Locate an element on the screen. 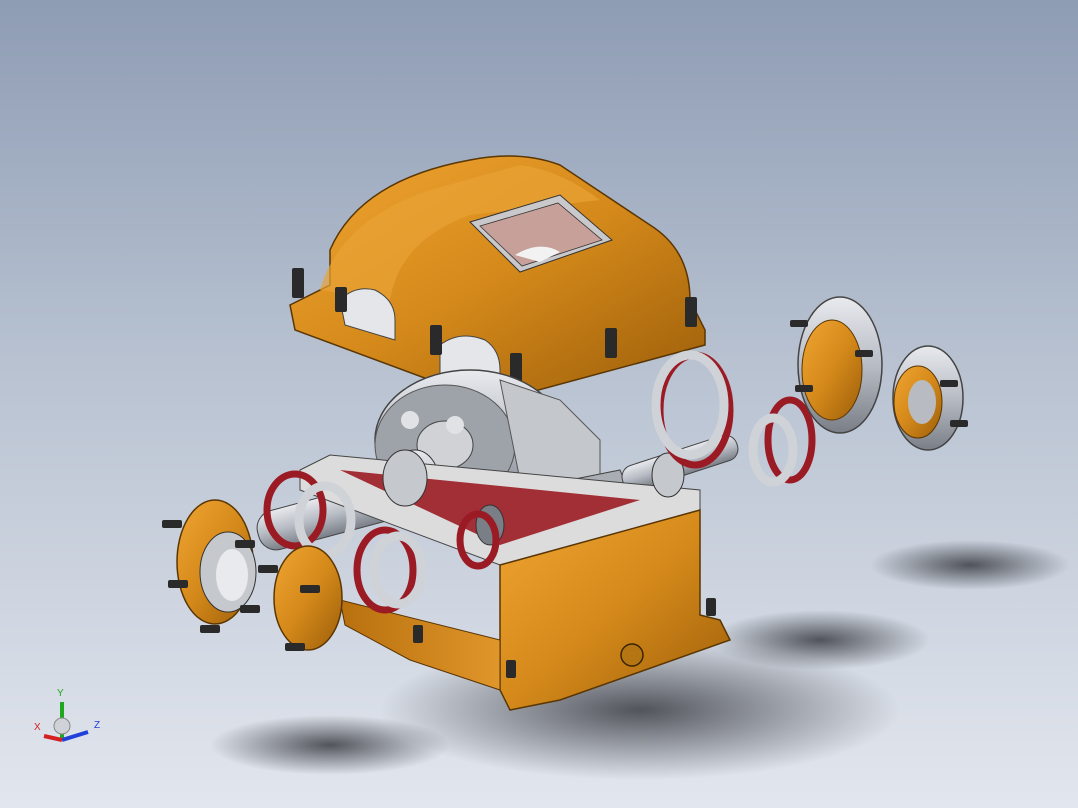 This screenshot has width=1078, height=808. left-blind-cap is located at coordinates (308, 598).